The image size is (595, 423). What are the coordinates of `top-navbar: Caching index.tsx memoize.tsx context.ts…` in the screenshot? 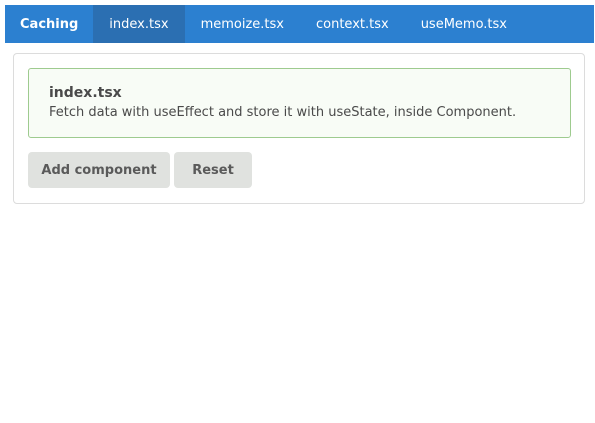 It's located at (299, 24).